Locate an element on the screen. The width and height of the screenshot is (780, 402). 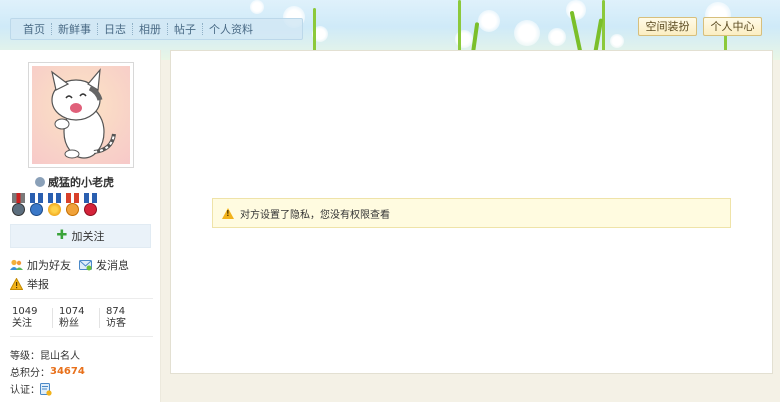
stat-following-label: 关注 is located at coordinates (22, 323).